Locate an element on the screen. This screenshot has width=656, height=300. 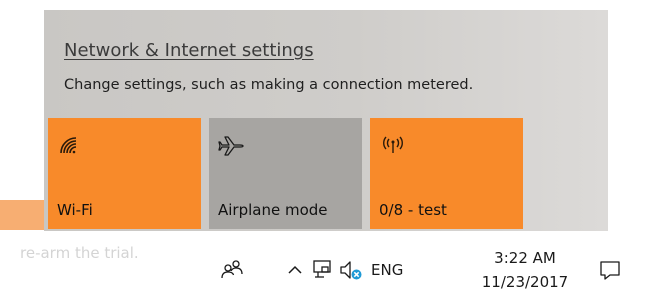
chevron-up-icon is located at coordinates (295, 271).